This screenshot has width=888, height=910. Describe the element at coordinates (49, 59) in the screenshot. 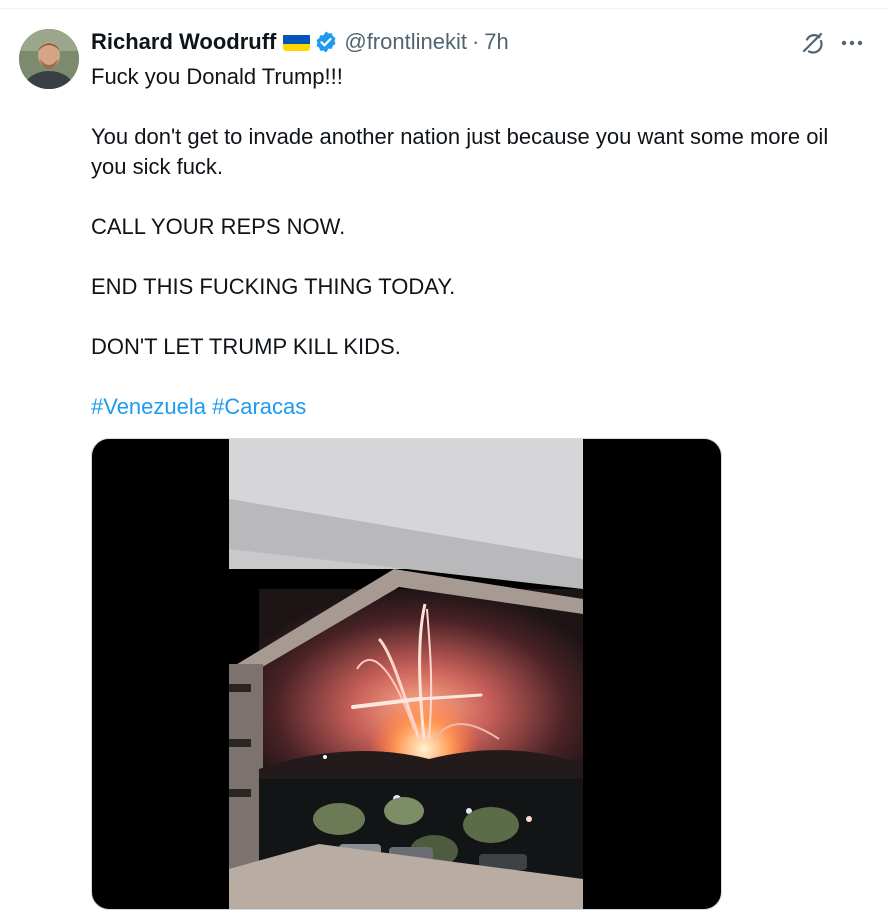

I see `avatar` at that location.